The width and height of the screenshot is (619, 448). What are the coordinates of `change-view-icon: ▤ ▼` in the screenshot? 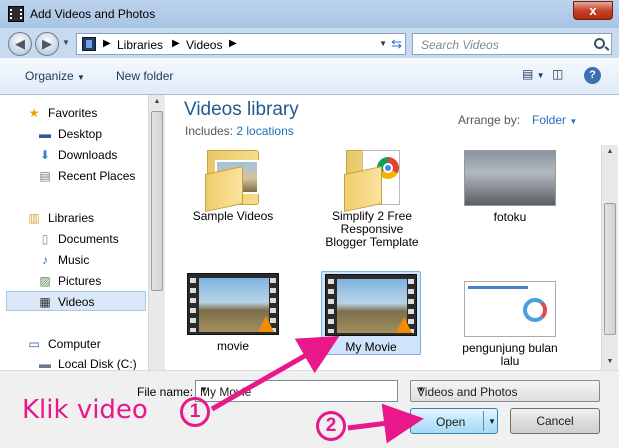 It's located at (533, 74).